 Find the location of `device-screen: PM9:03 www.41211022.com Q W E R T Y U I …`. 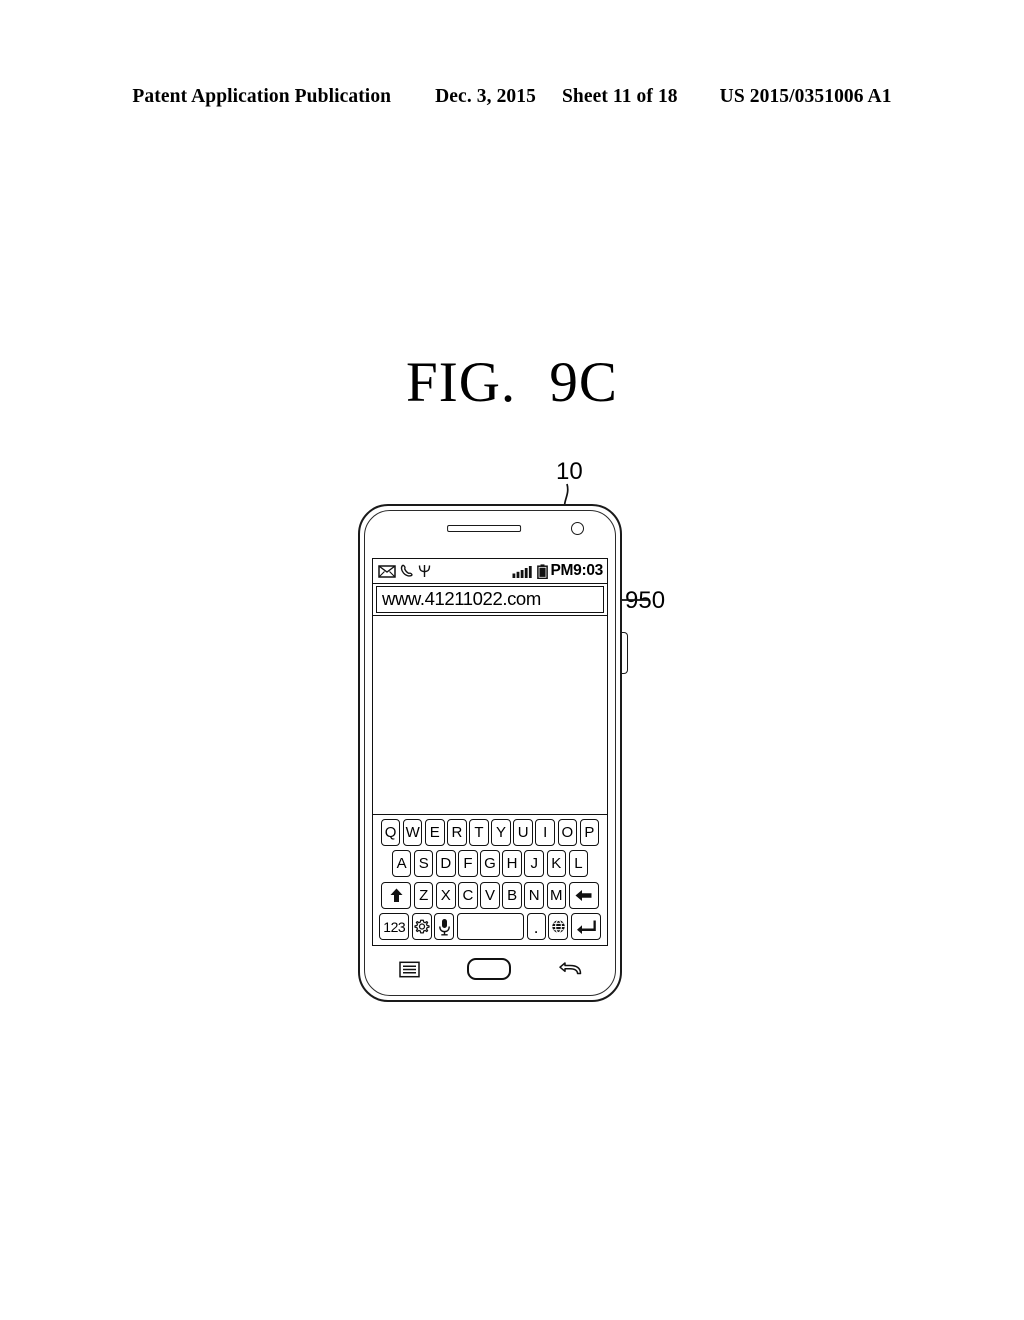

device-screen: PM9:03 www.41211022.com Q W E R T Y U I … is located at coordinates (490, 752).